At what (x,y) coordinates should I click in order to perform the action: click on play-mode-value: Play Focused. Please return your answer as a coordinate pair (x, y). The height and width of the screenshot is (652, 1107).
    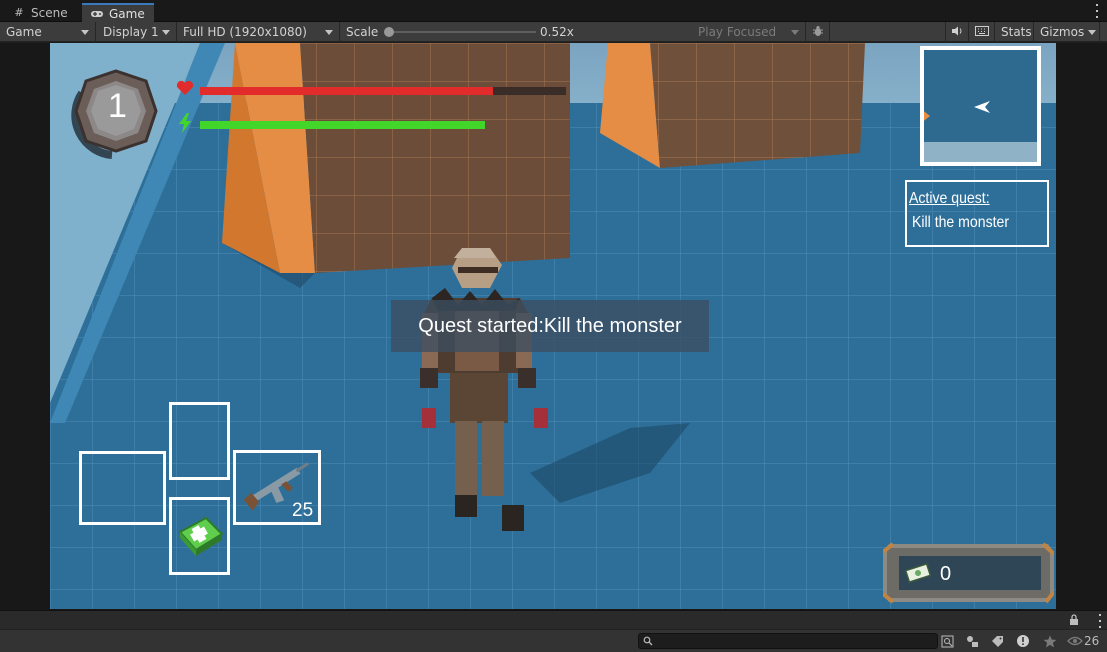
    Looking at the image, I should click on (737, 32).